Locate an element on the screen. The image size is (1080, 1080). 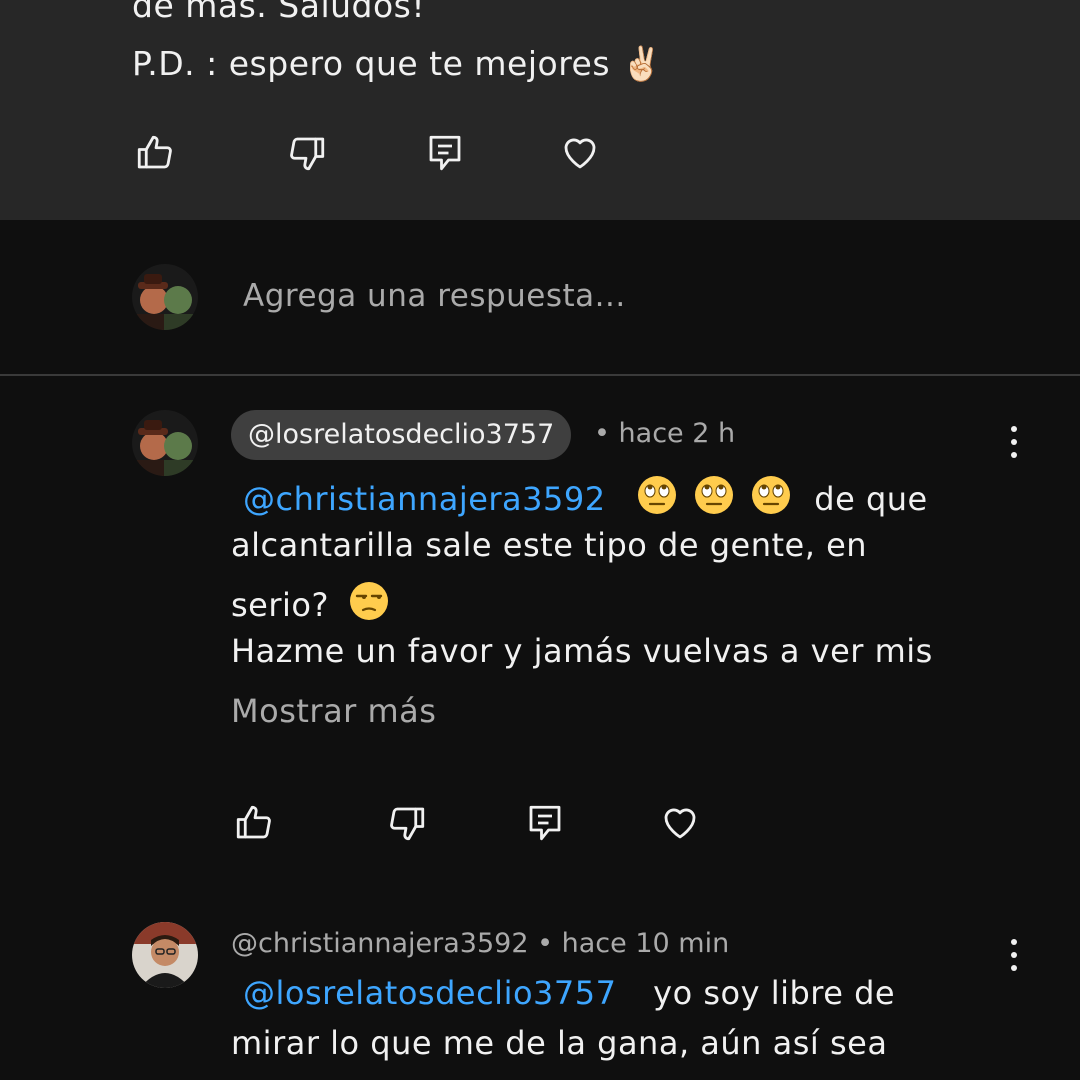
reply-action-bar is located at coordinates (491, 824).